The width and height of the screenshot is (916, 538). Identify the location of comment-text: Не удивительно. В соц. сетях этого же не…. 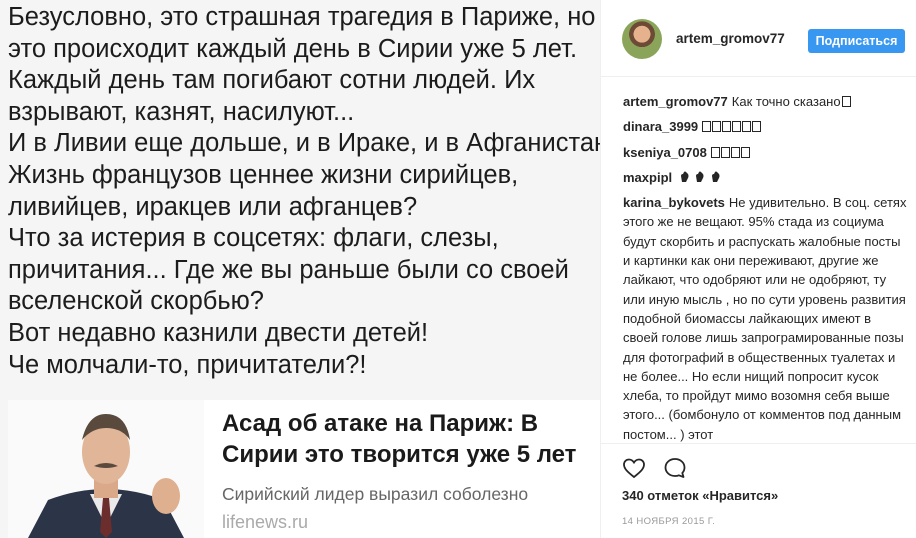
(765, 318).